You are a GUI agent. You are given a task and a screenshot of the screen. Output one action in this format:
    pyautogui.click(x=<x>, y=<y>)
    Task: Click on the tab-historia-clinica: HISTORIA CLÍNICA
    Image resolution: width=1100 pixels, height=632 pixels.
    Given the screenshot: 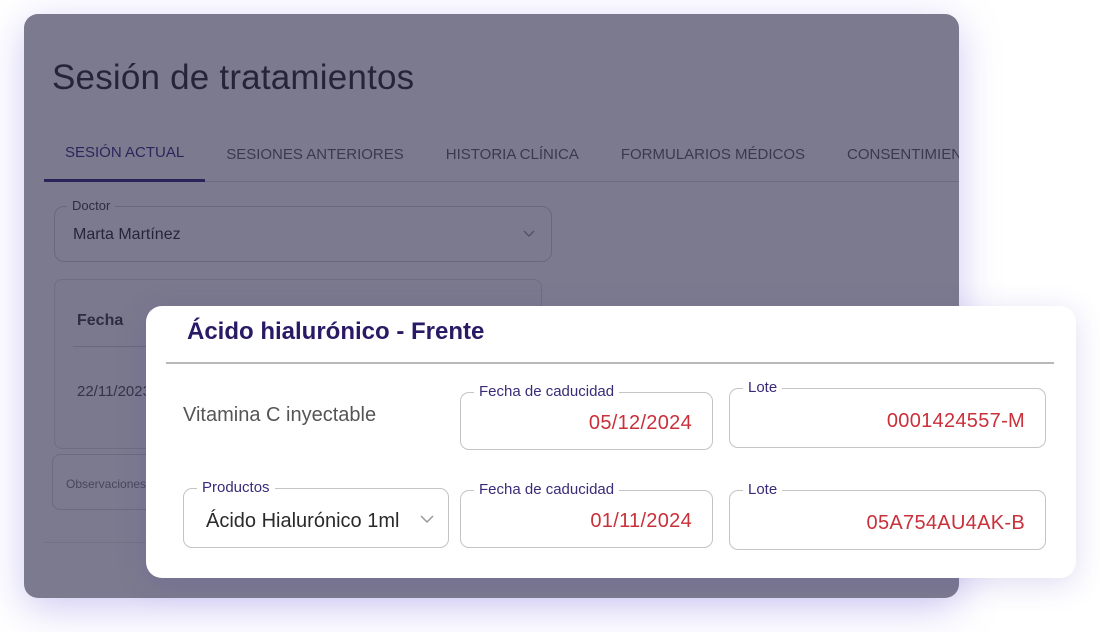 What is the action you would take?
    pyautogui.click(x=512, y=154)
    